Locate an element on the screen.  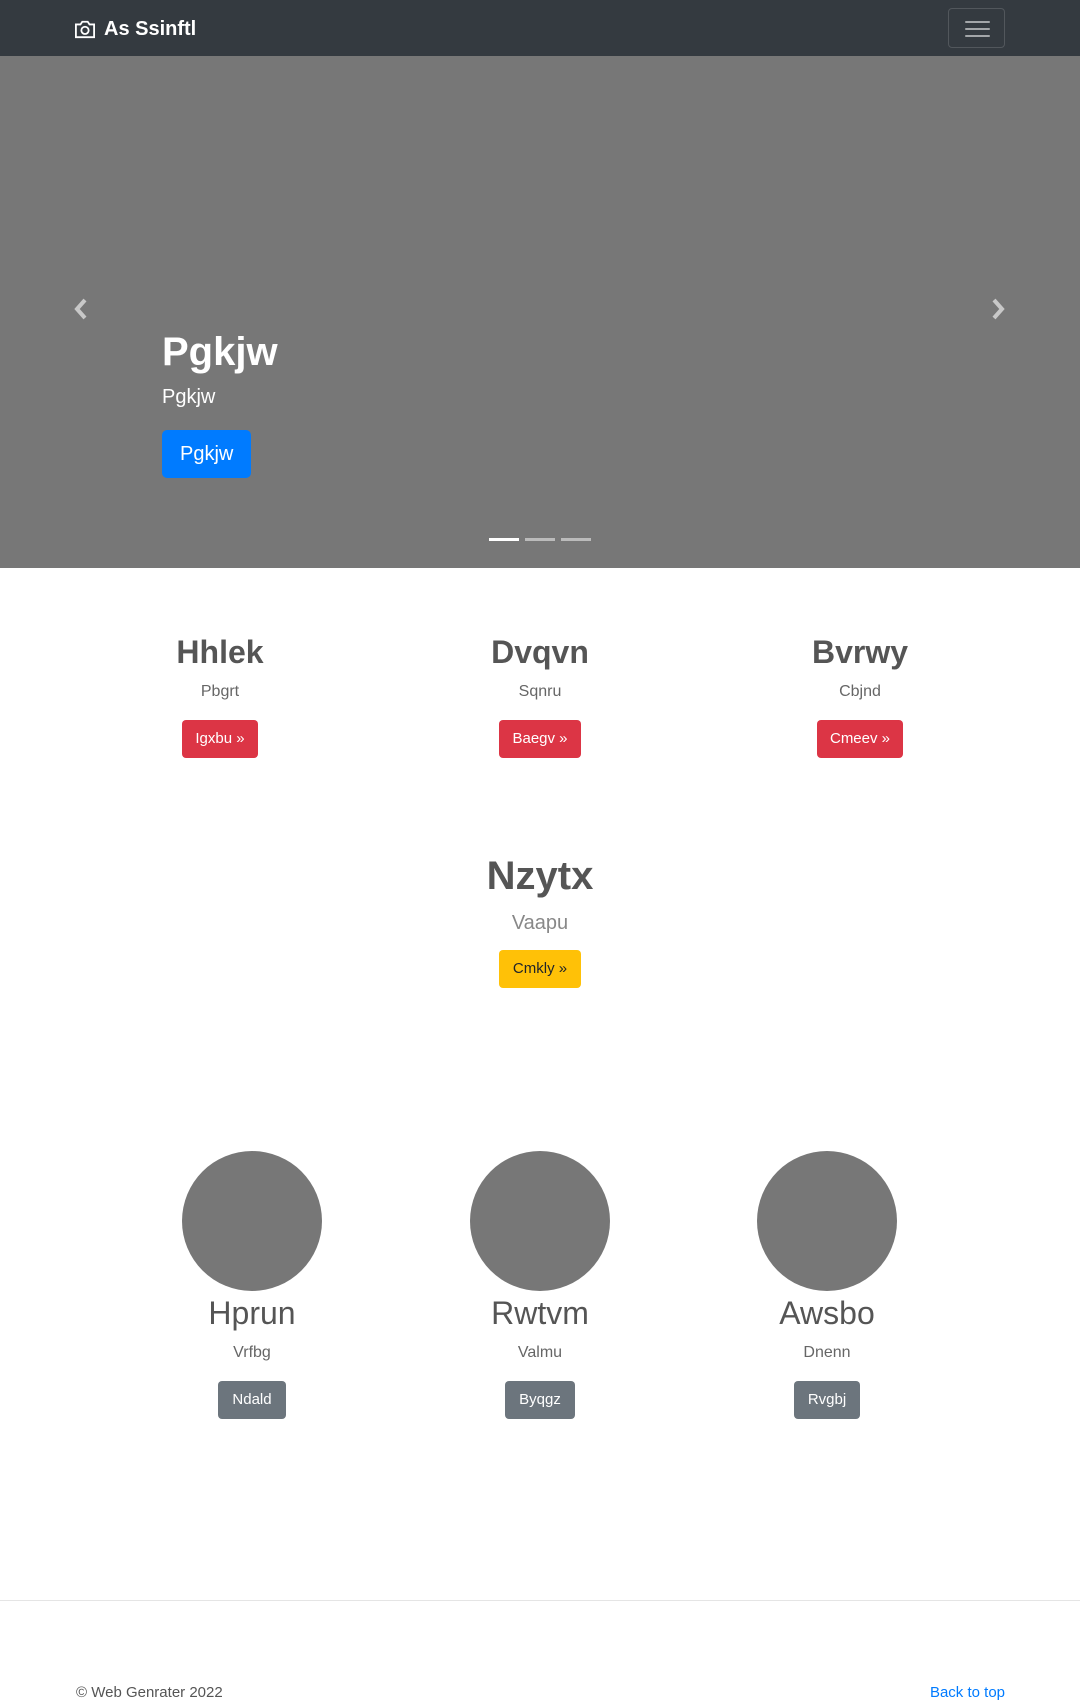
column-2: Dvqvn Sqnru Baegv » is located at coordinates (540, 695).